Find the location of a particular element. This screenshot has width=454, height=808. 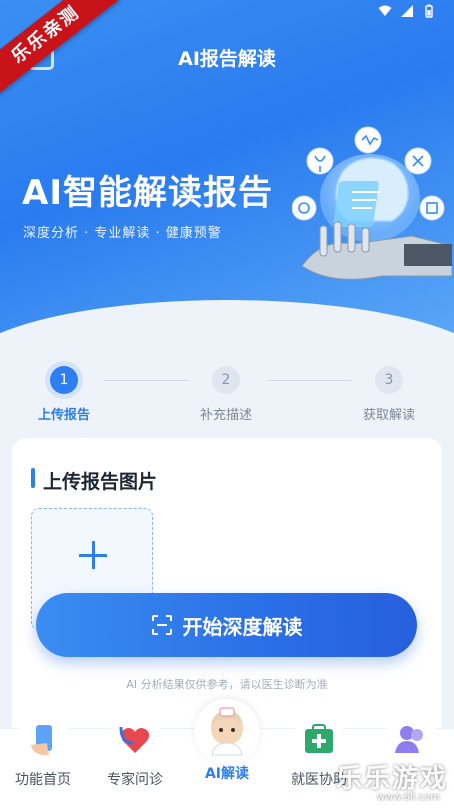

scan-icon is located at coordinates (161, 625).